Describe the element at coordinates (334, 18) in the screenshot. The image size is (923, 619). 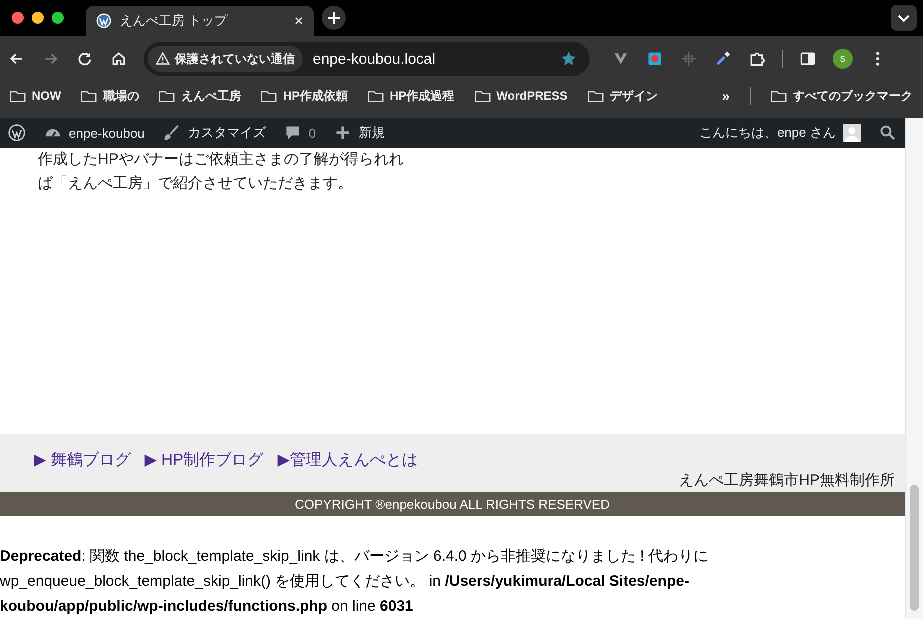
I see `new-tab-icon` at that location.